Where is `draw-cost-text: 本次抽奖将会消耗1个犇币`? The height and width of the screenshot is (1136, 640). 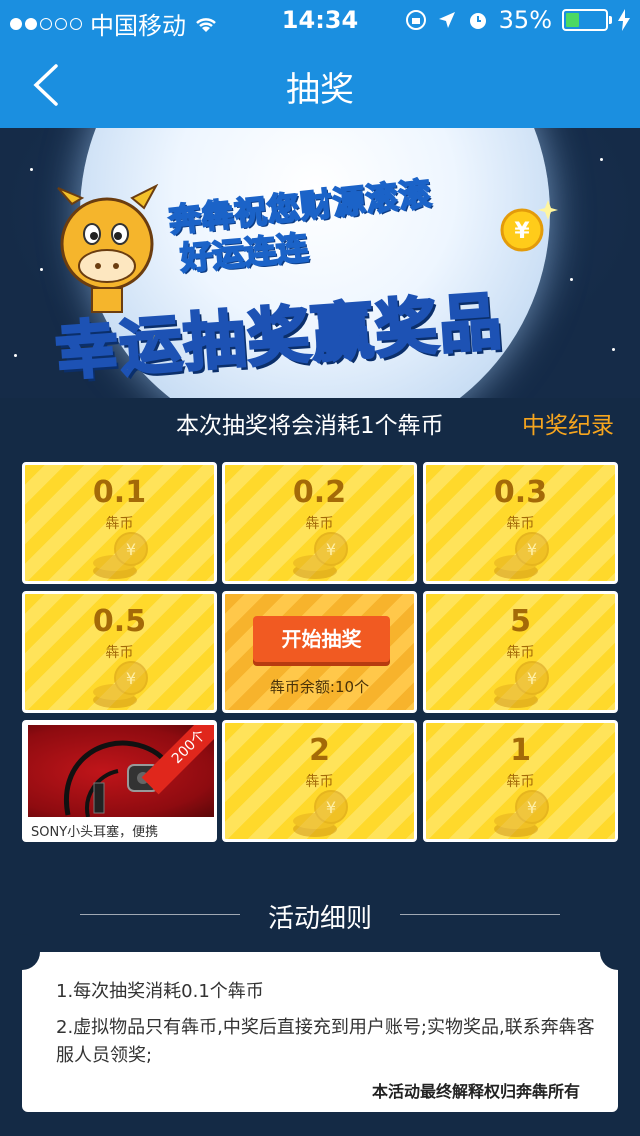 draw-cost-text: 本次抽奖将会消耗1个犇币 is located at coordinates (310, 426).